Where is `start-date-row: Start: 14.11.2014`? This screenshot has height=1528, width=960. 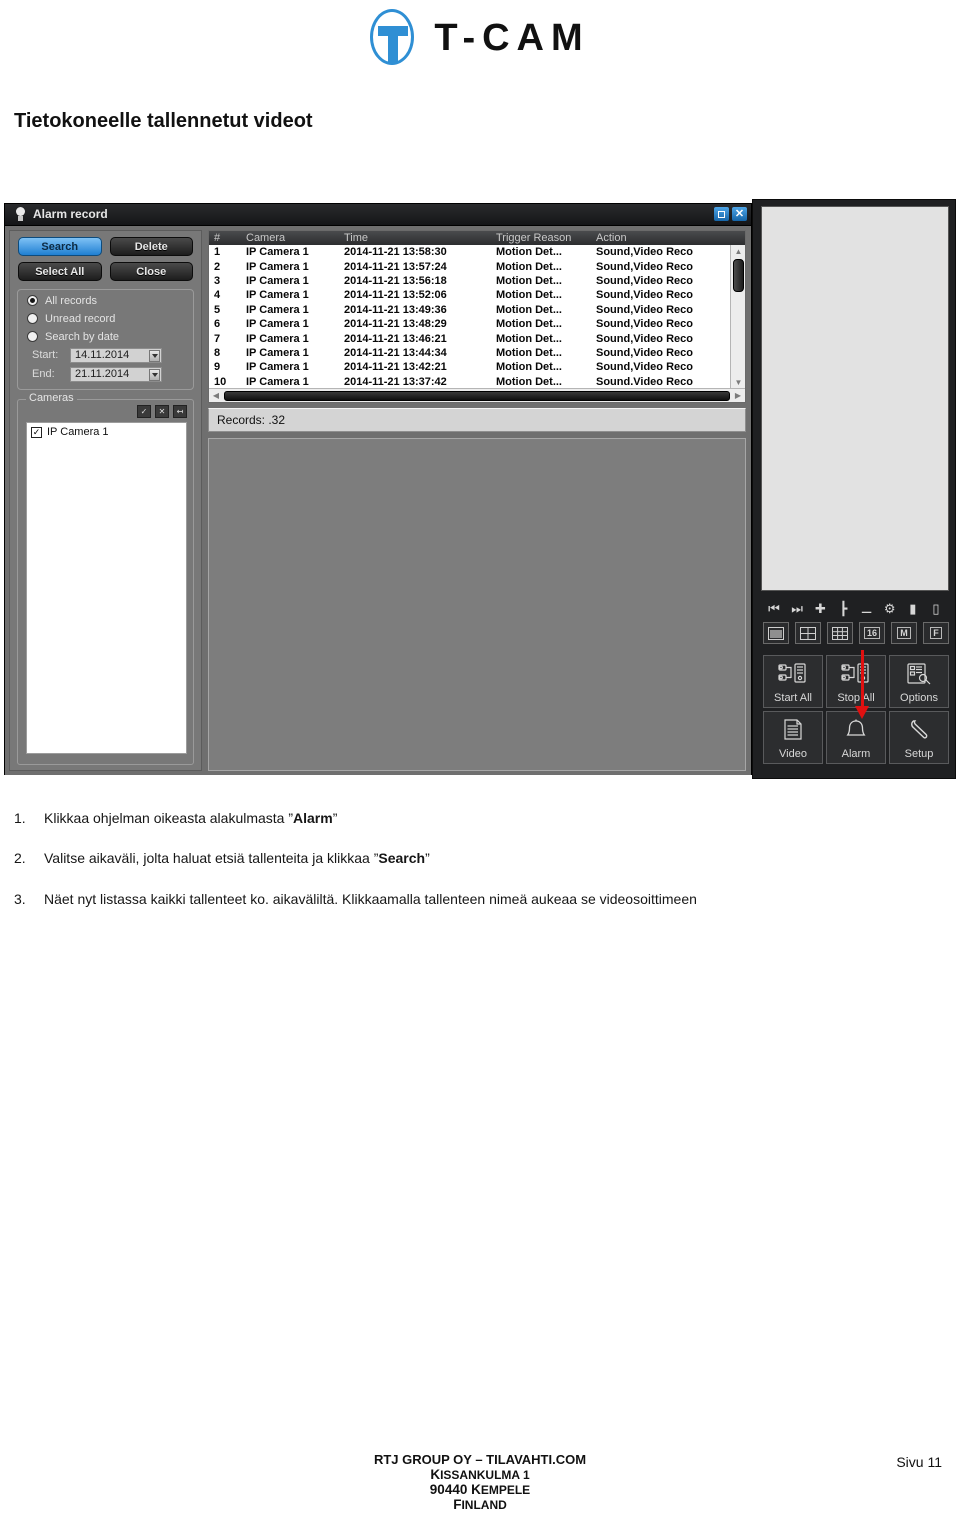
start-date-row: Start: 14.11.2014 is located at coordinates (105, 353).